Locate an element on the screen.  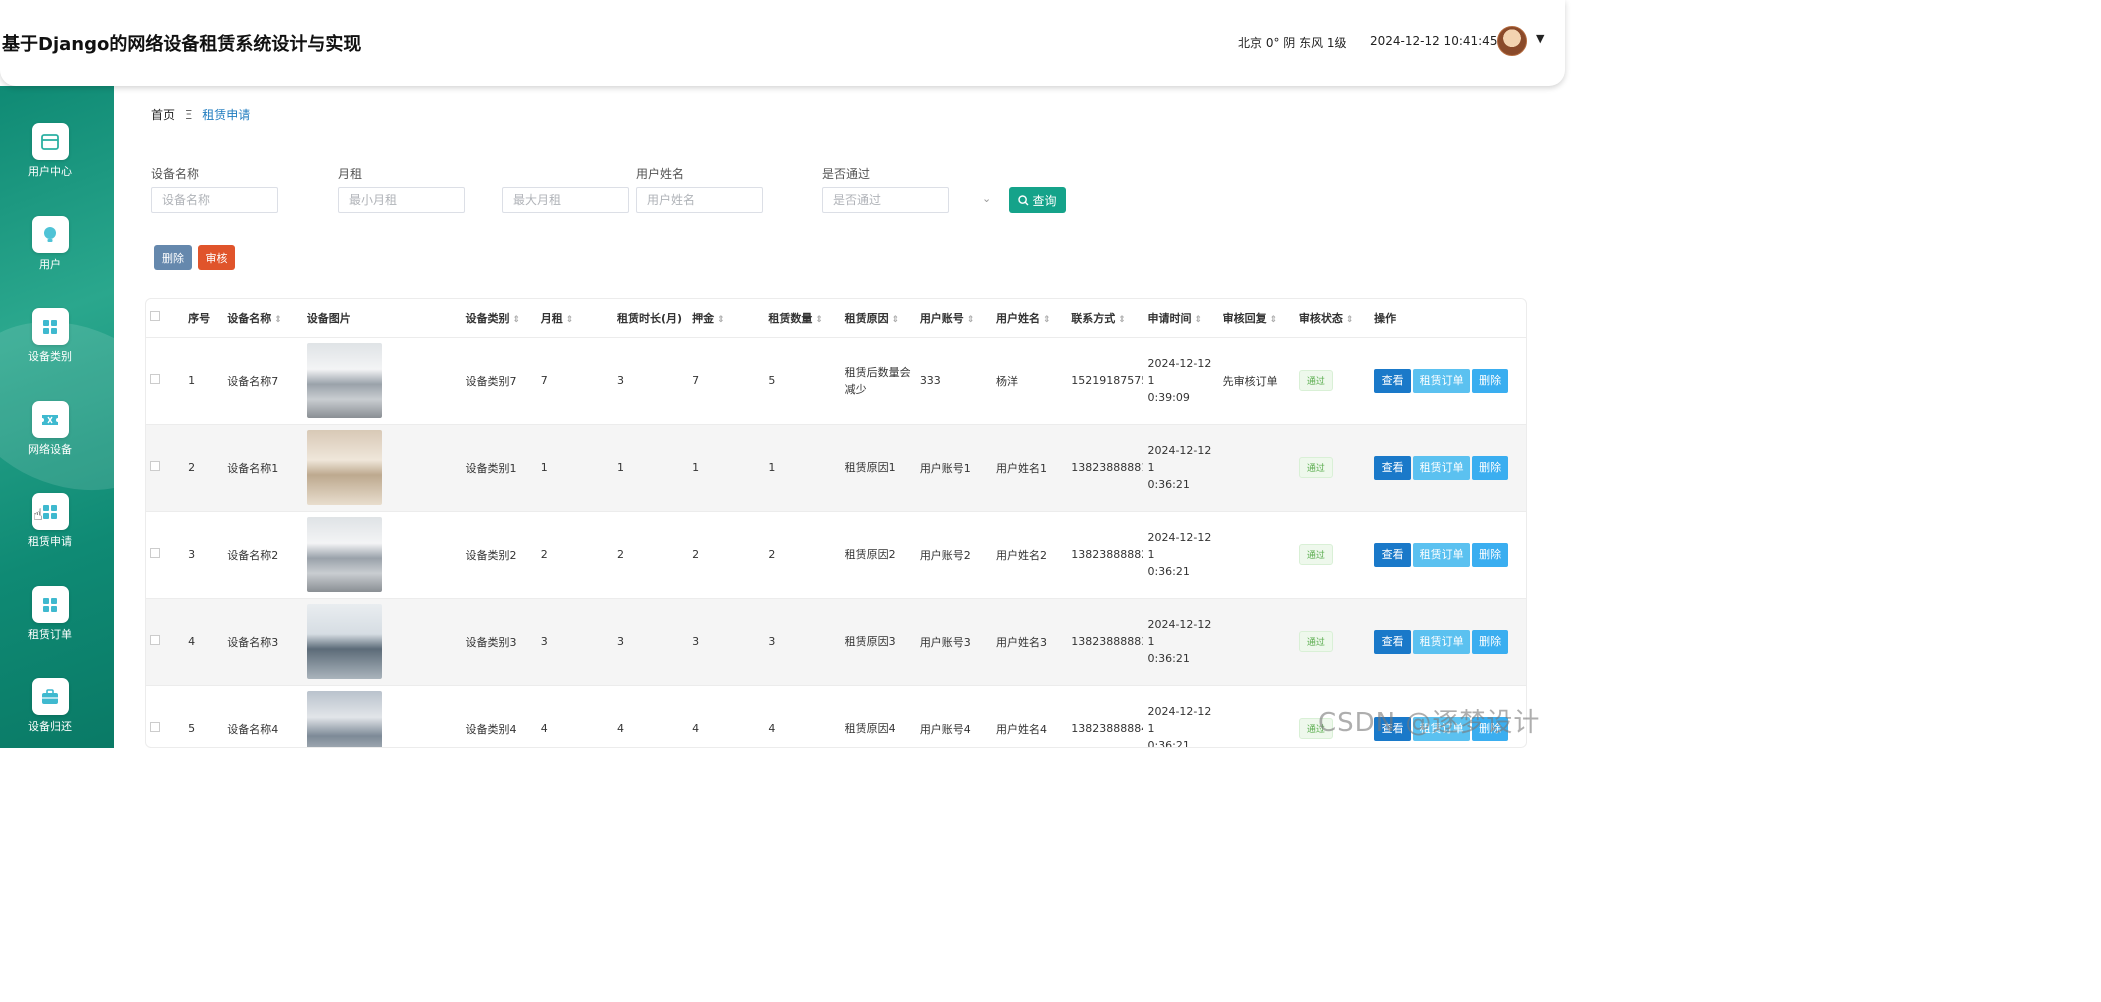
watermark: CSDN @逐梦设计 is located at coordinates (1429, 723).